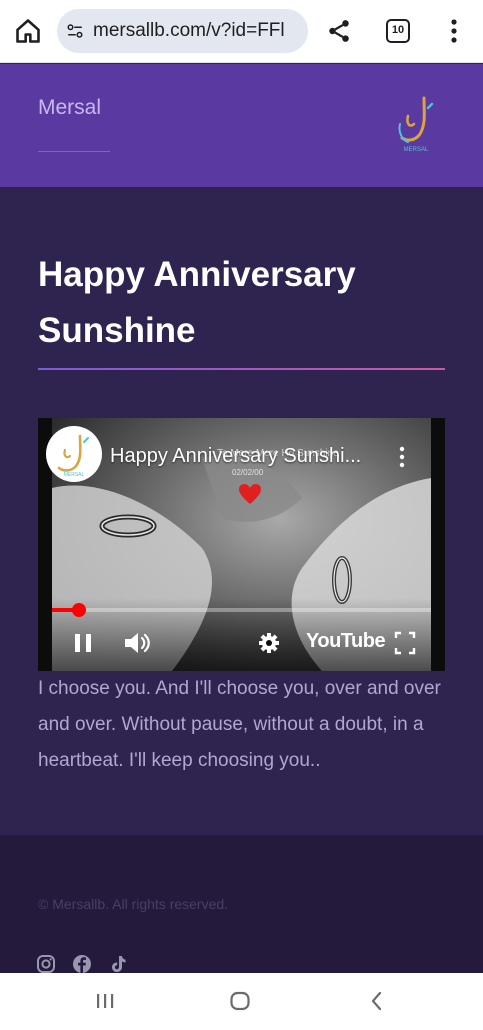 The width and height of the screenshot is (483, 1030). What do you see at coordinates (189, 30) in the screenshot?
I see `url-text: mersallb.com/v?id=FFl` at bounding box center [189, 30].